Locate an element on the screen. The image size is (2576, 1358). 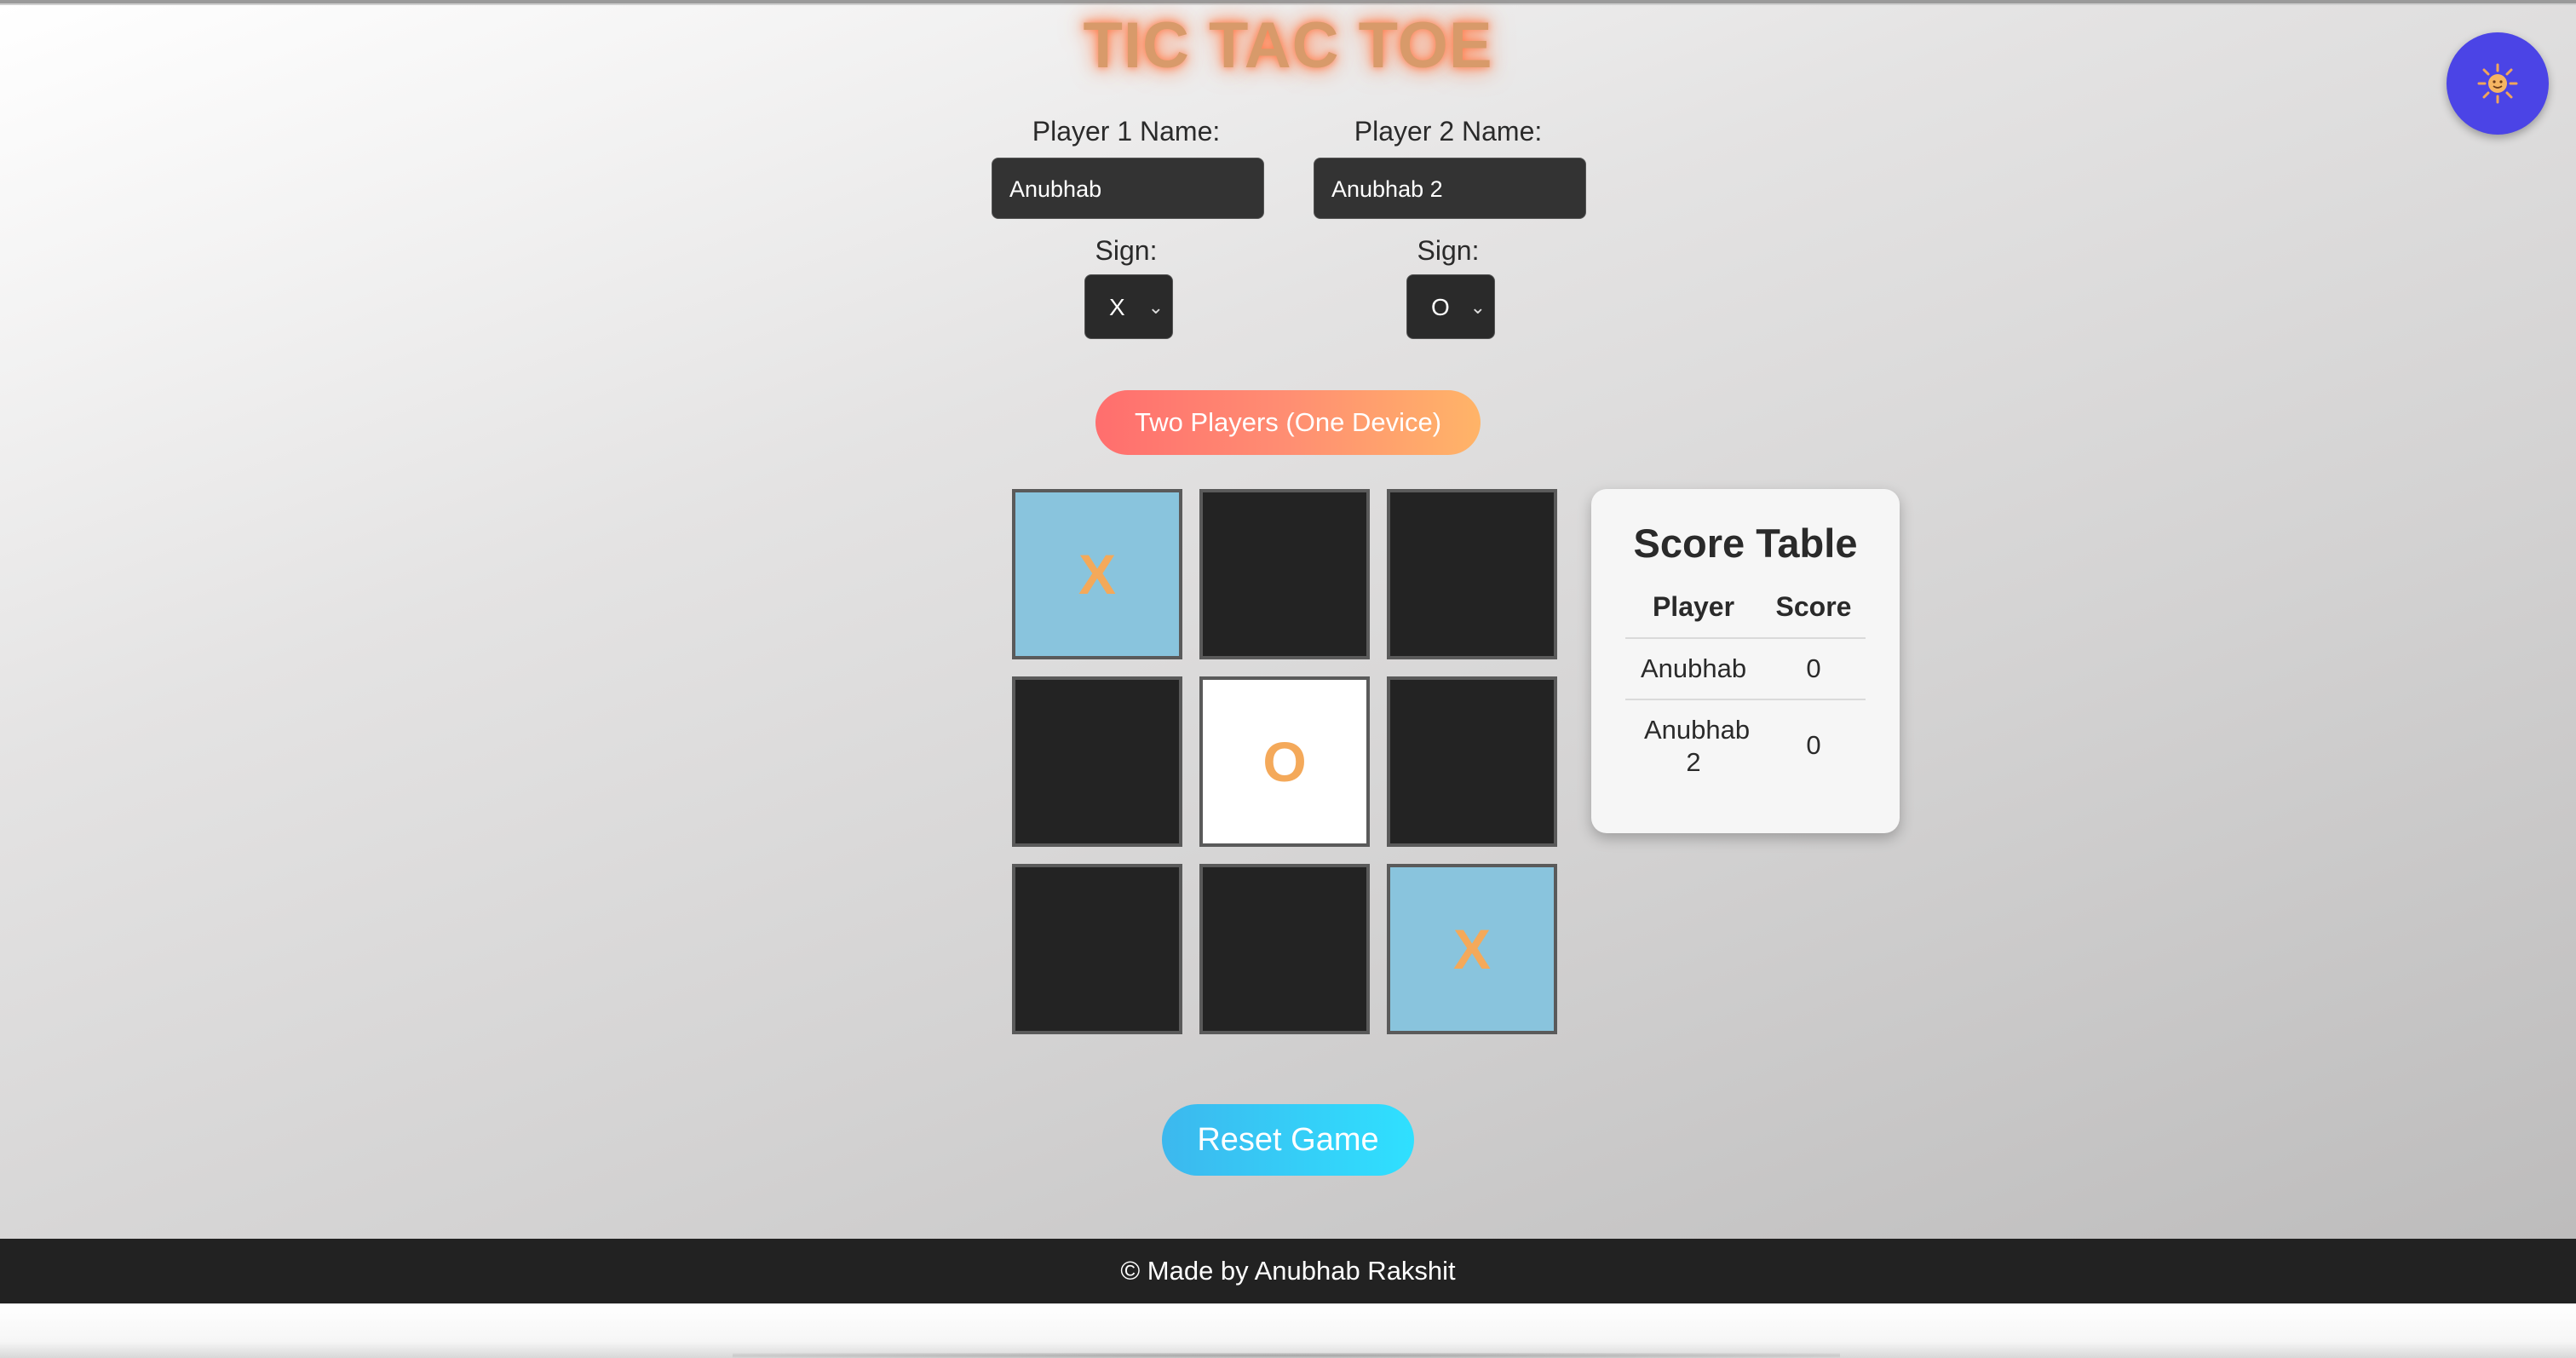
player2-sign-select: O ⌄ is located at coordinates (1450, 307).